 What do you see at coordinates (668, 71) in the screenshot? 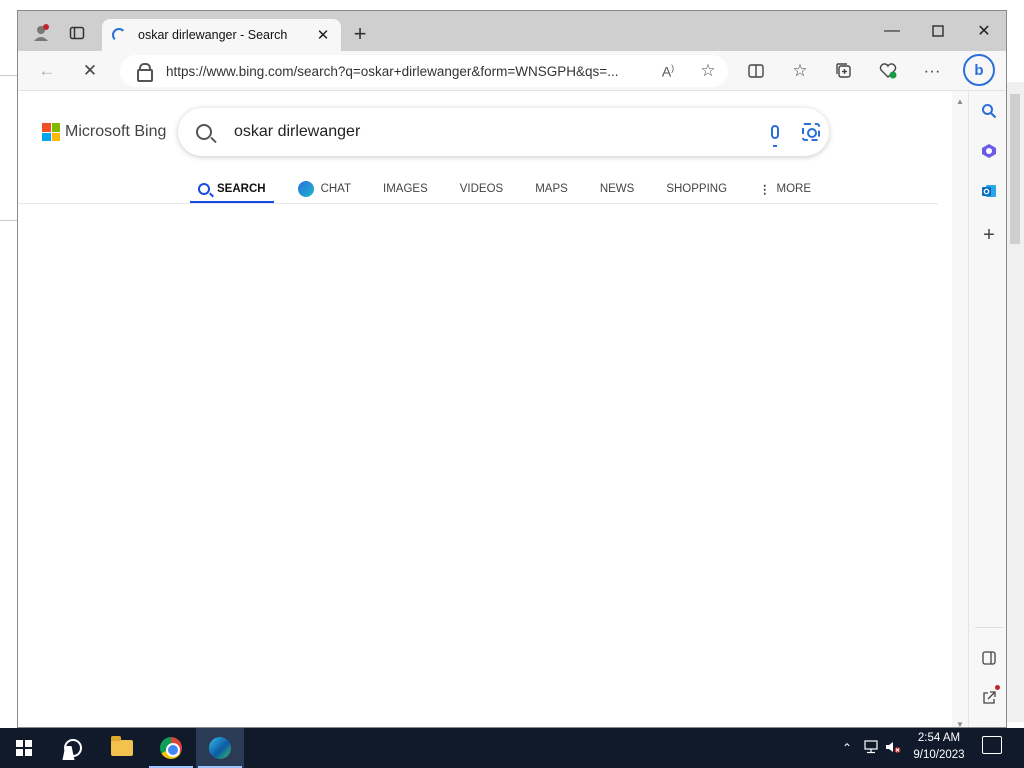
I see `read-aloud-icon: A)` at bounding box center [668, 71].